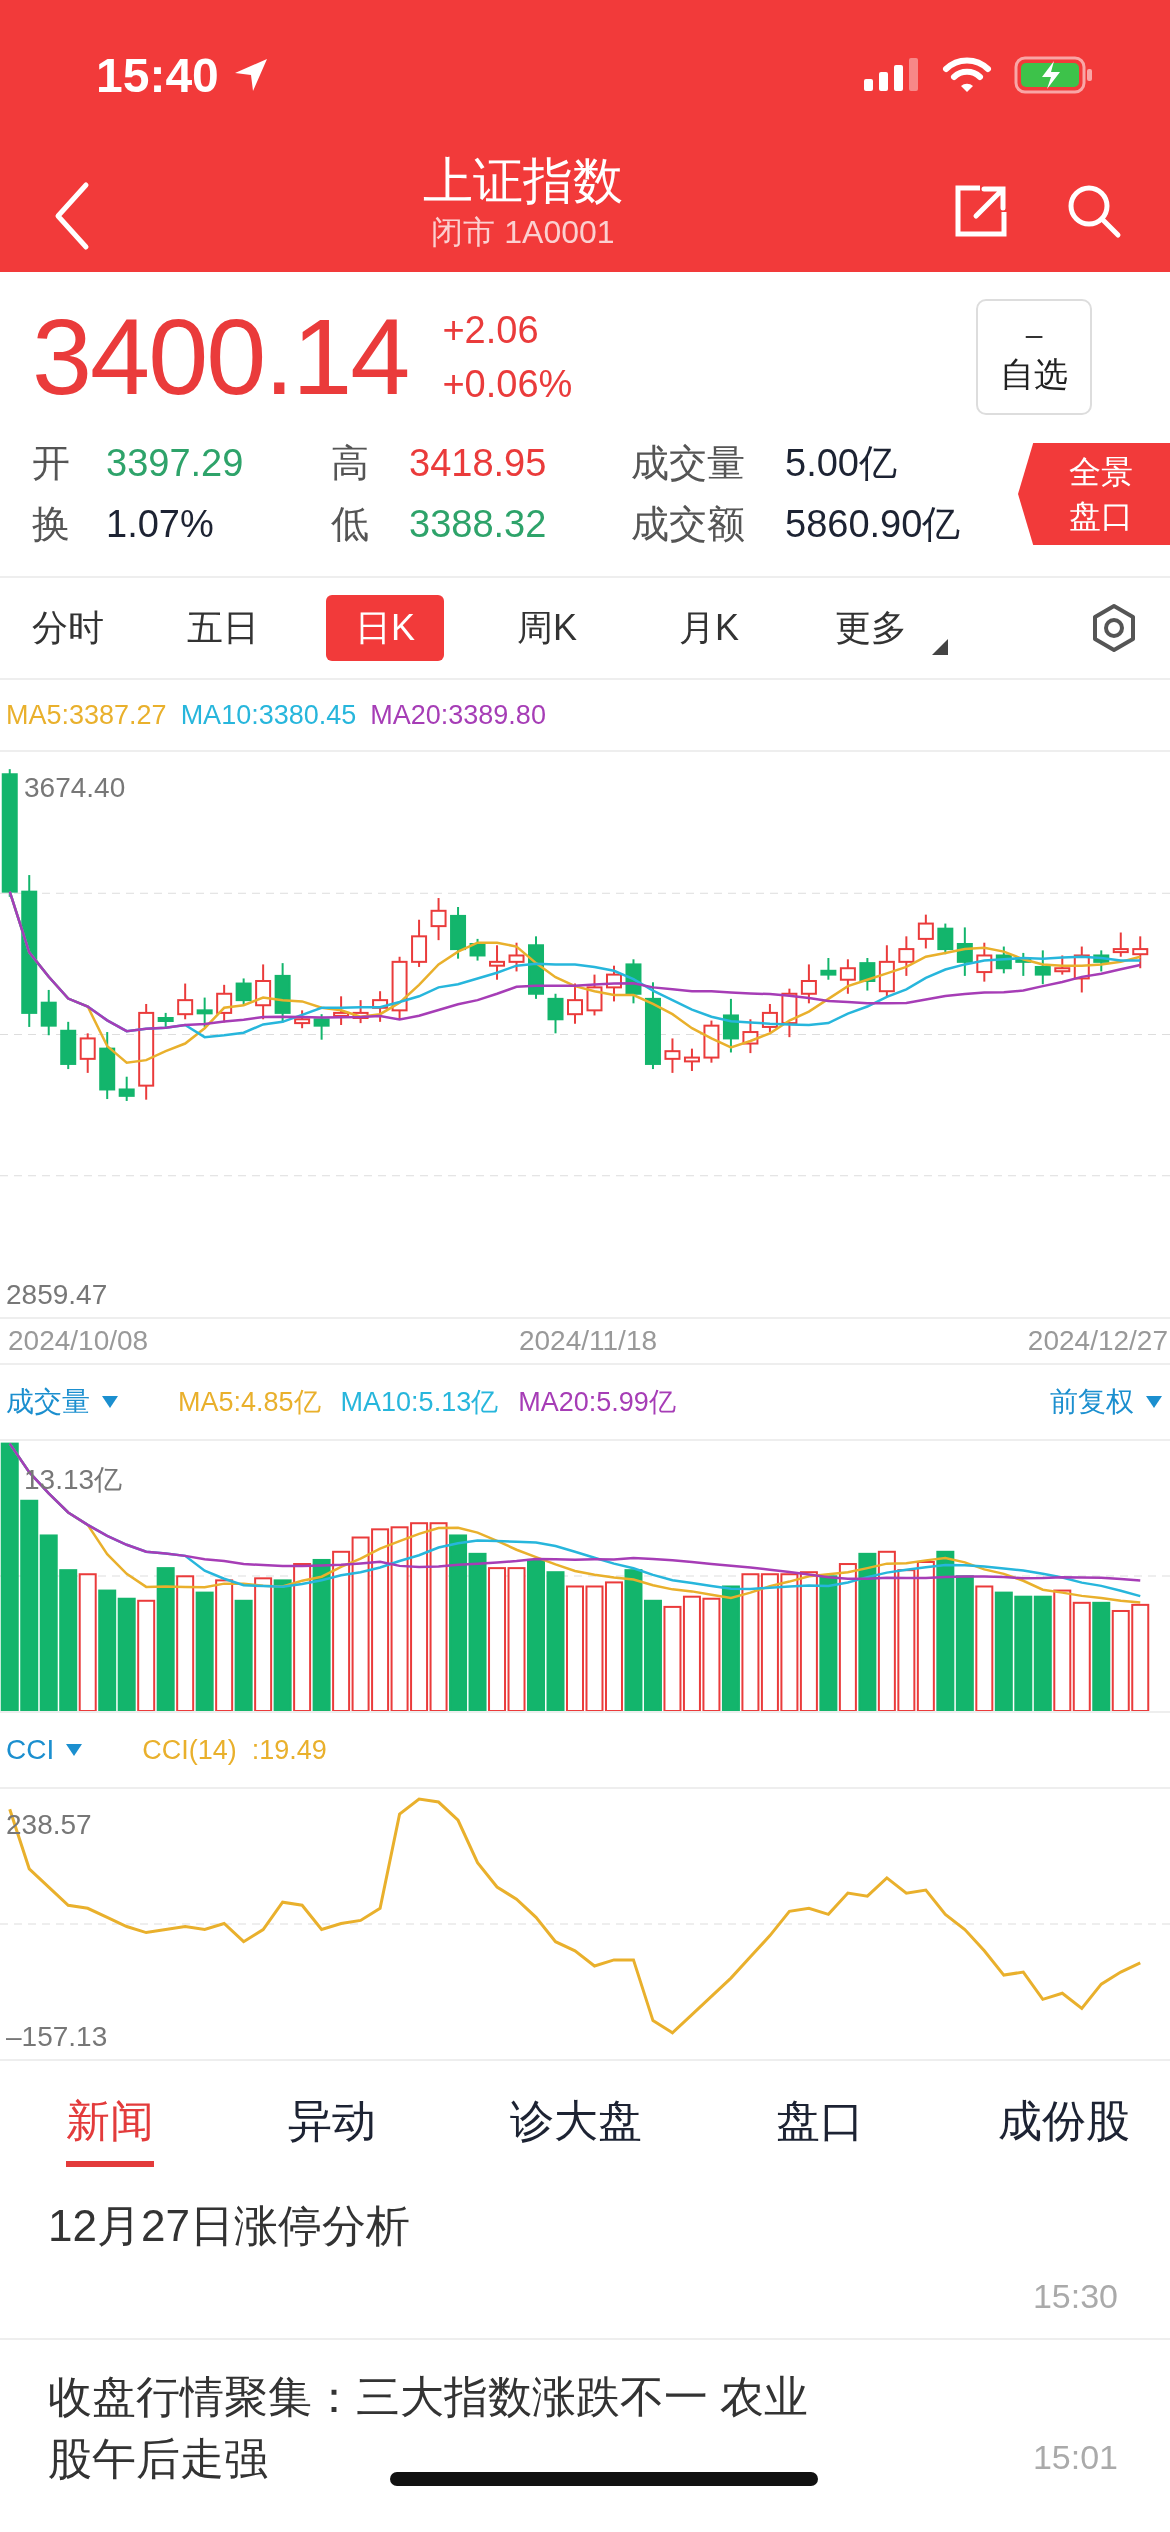 This screenshot has width=1170, height=2532. I want to click on stat-label: 成交额, so click(688, 524).